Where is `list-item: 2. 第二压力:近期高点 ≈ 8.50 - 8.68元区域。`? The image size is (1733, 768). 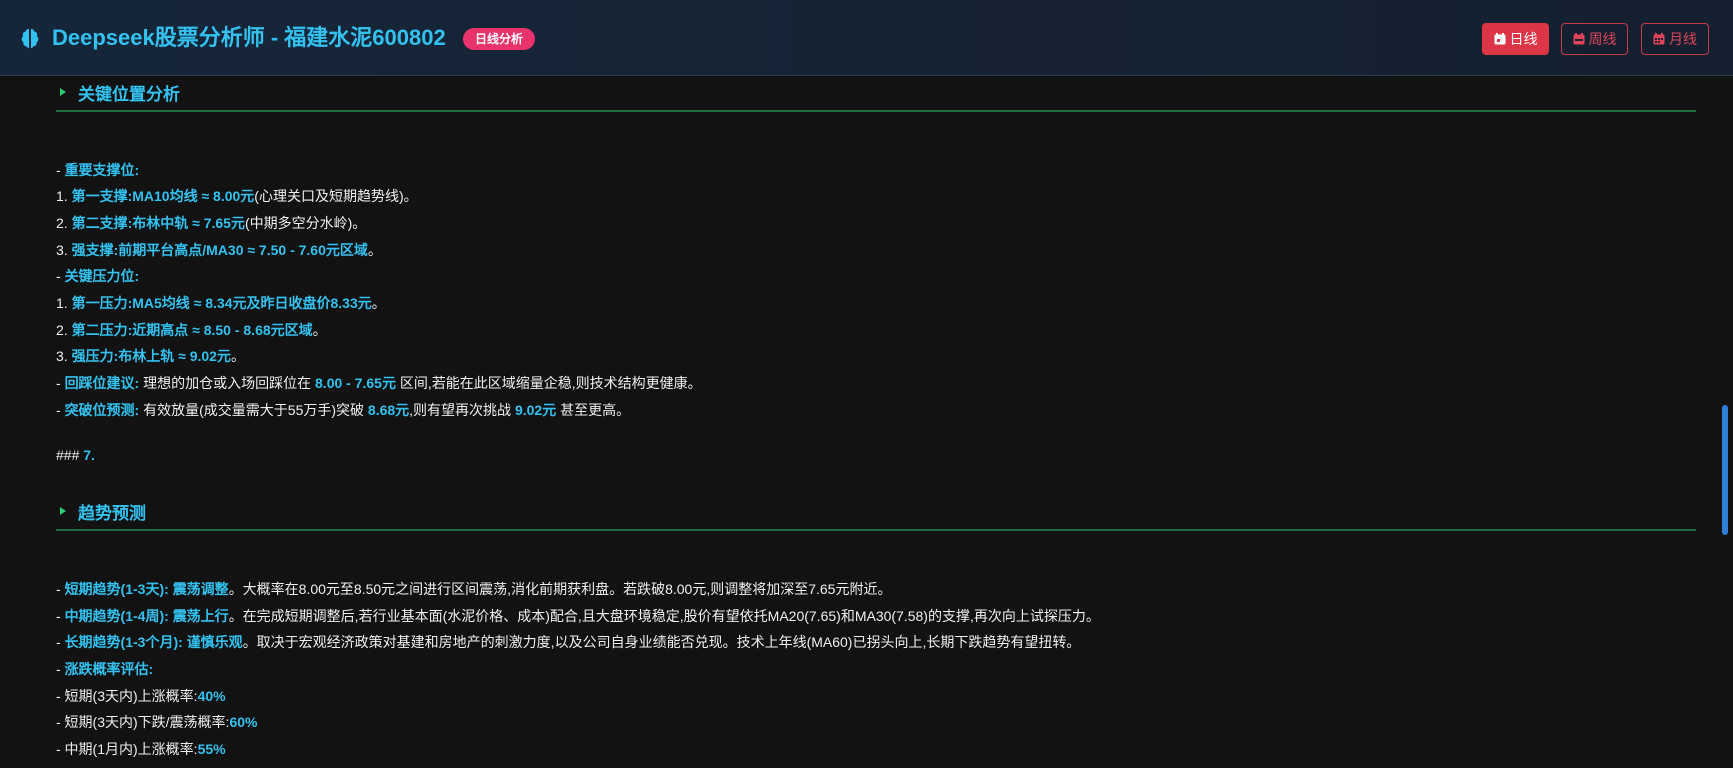
list-item: 2. 第二压力:近期高点 ≈ 8.50 - 8.68元区域。 is located at coordinates (191, 330).